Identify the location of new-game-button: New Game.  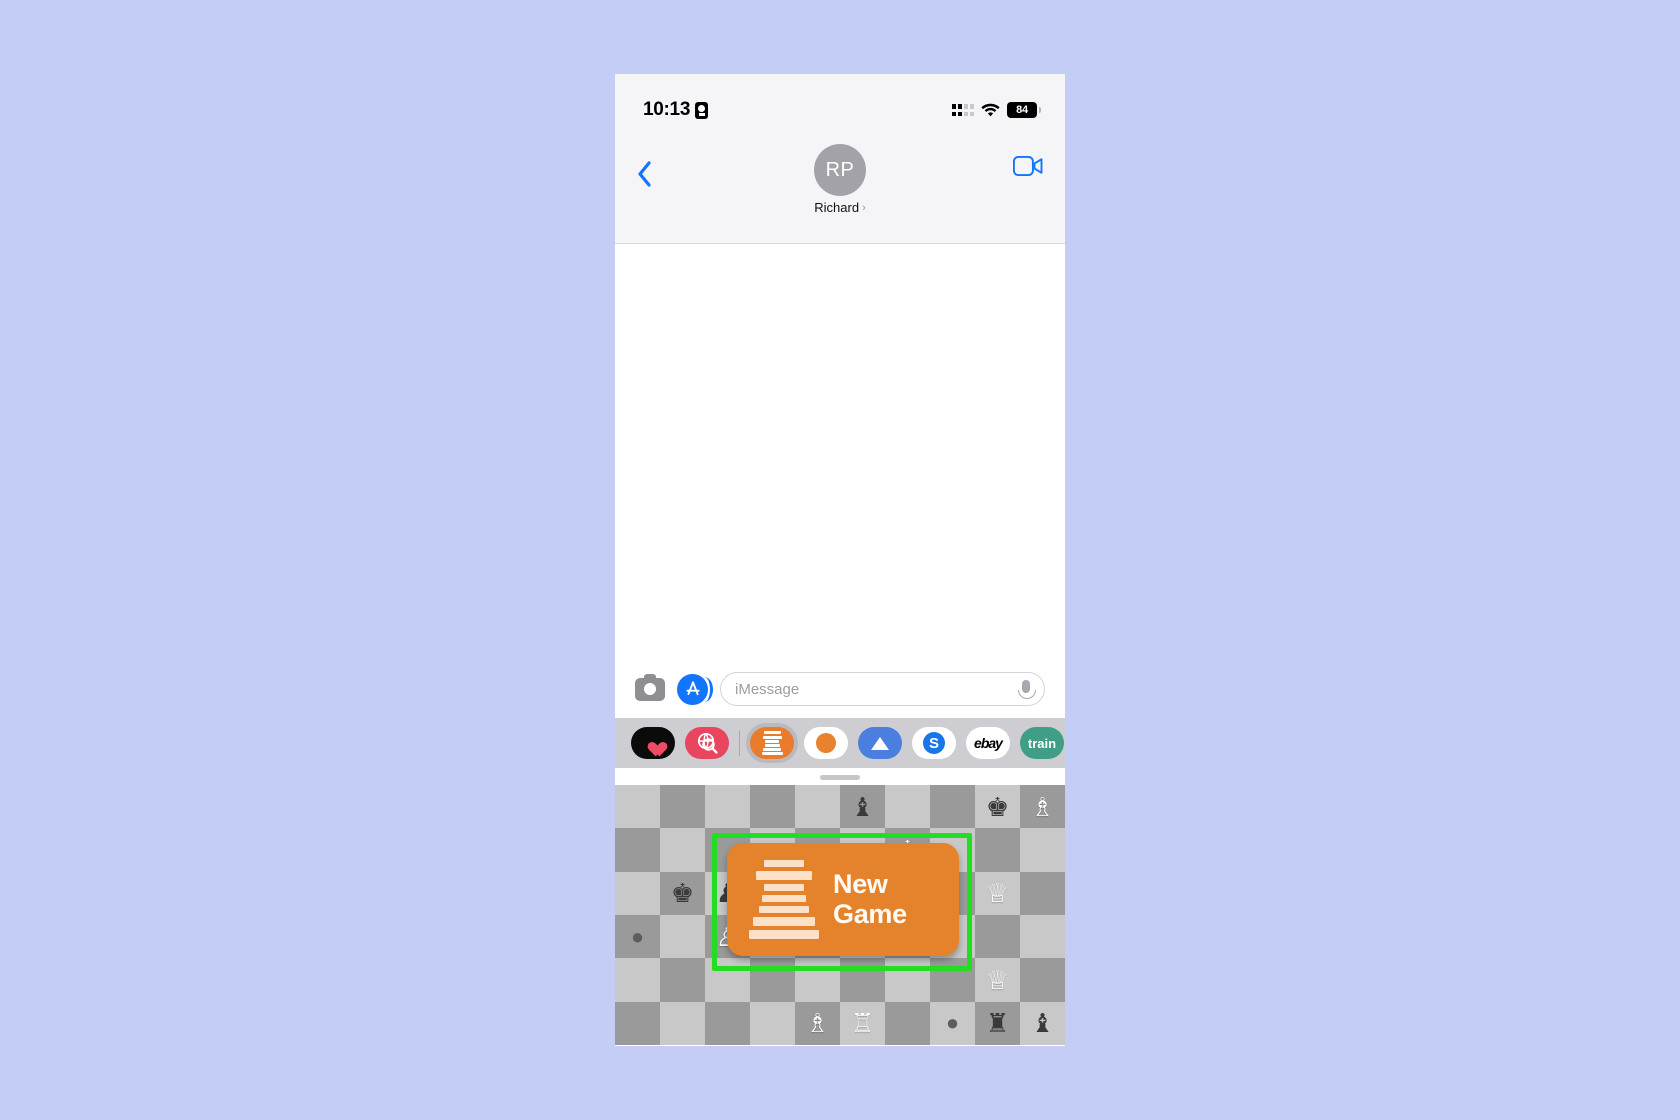
(843, 899).